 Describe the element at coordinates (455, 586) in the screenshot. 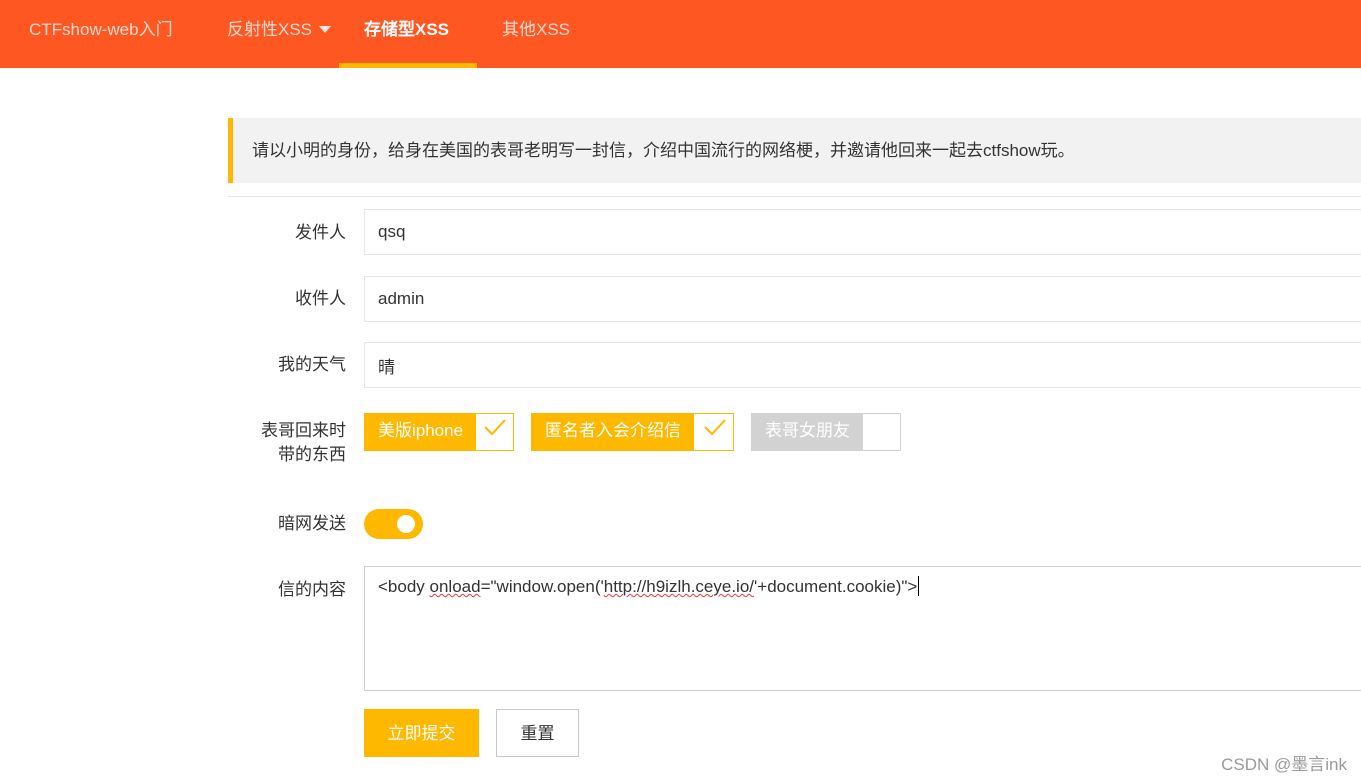

I see `content-text-part: onload` at that location.